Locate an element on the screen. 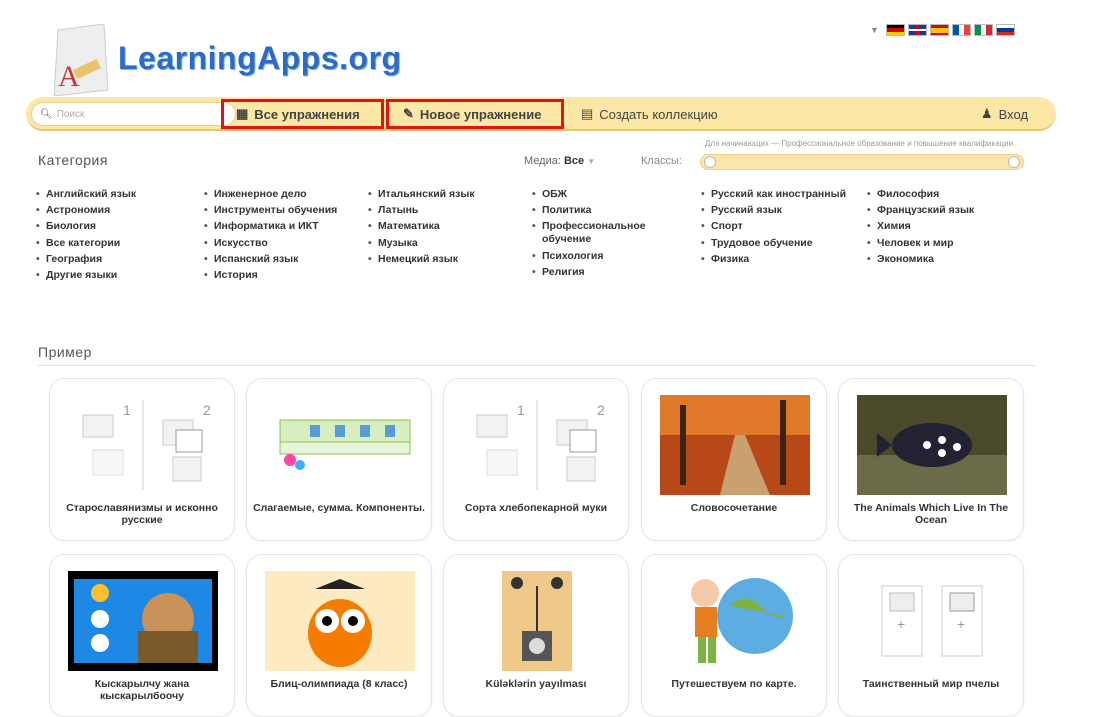  category-link: Профессиональное обучение is located at coordinates (605, 233).